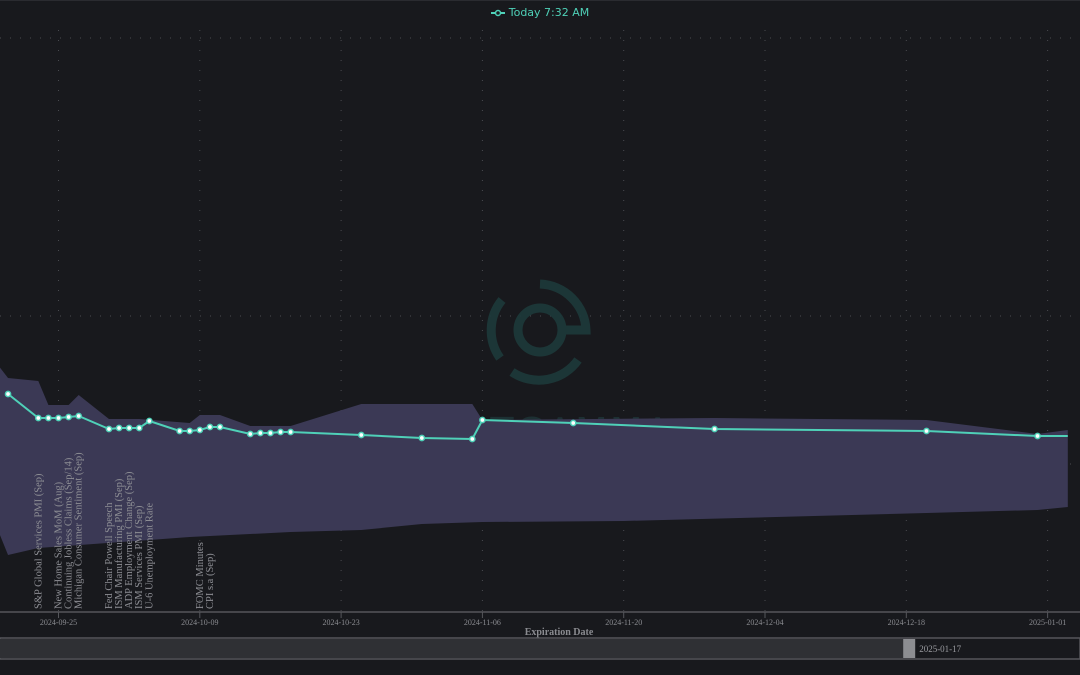 This screenshot has width=1080, height=675. I want to click on x-tick-label: 2024-11-06, so click(482, 622).